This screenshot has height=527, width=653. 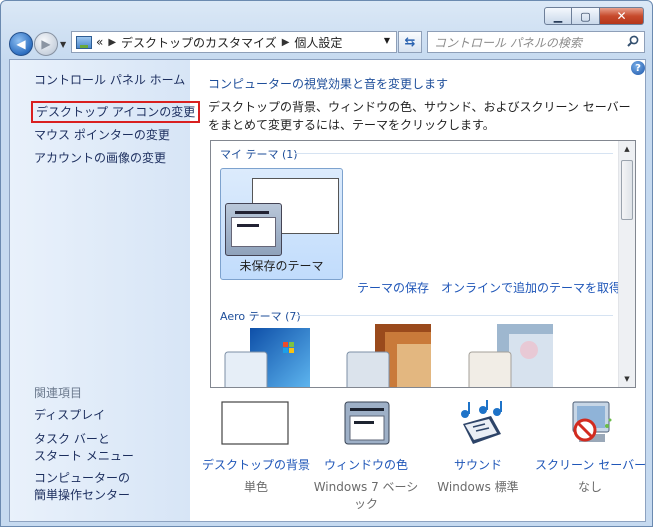 What do you see at coordinates (511, 354) in the screenshot?
I see `aero-theme-characters-thumbnail` at bounding box center [511, 354].